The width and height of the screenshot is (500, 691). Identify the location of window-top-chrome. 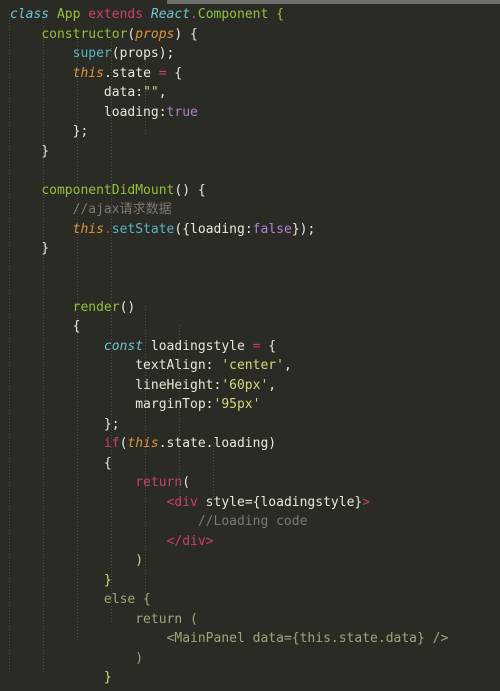
(333, 2).